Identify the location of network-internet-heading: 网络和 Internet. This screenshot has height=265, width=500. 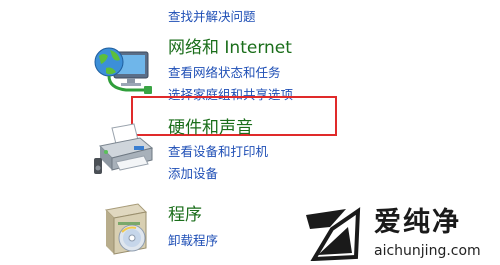
(230, 48).